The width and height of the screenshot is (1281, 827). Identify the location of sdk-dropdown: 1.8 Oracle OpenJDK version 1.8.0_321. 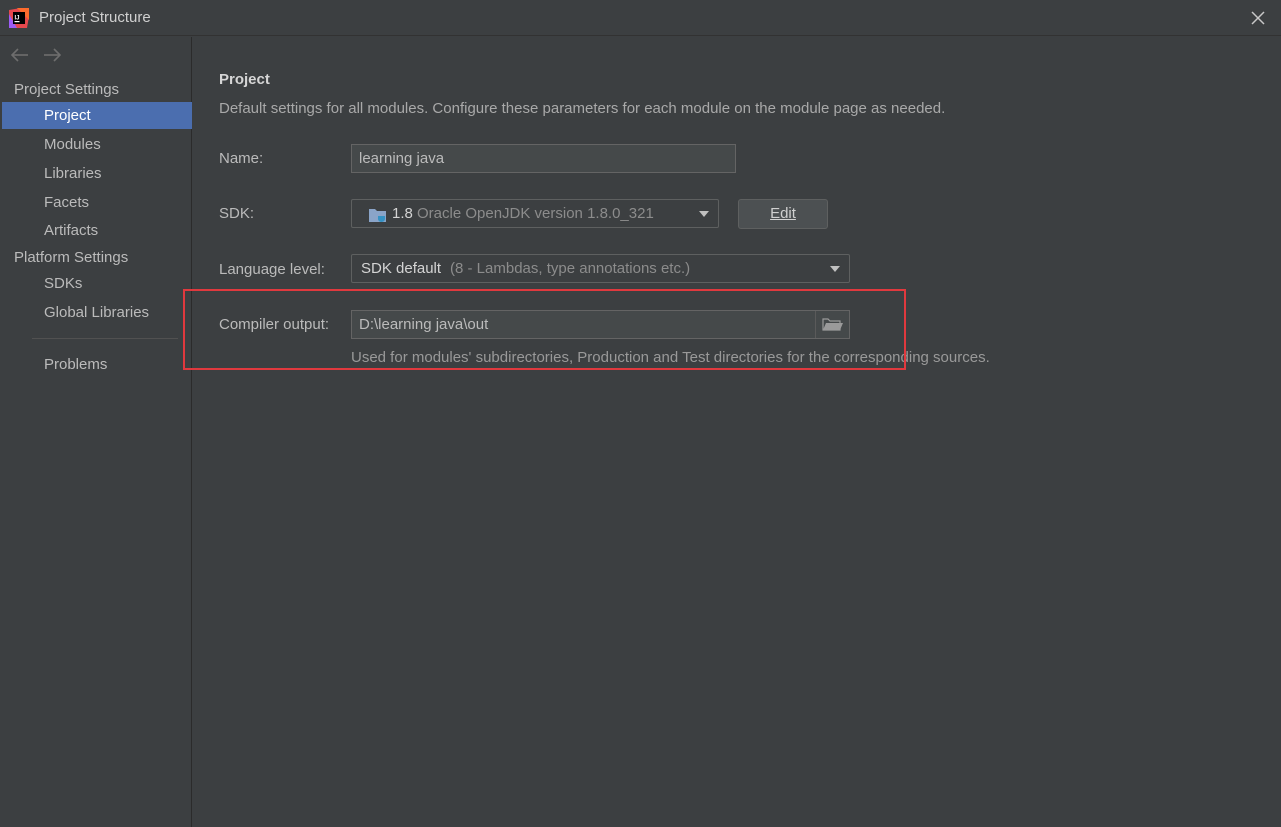
(535, 213).